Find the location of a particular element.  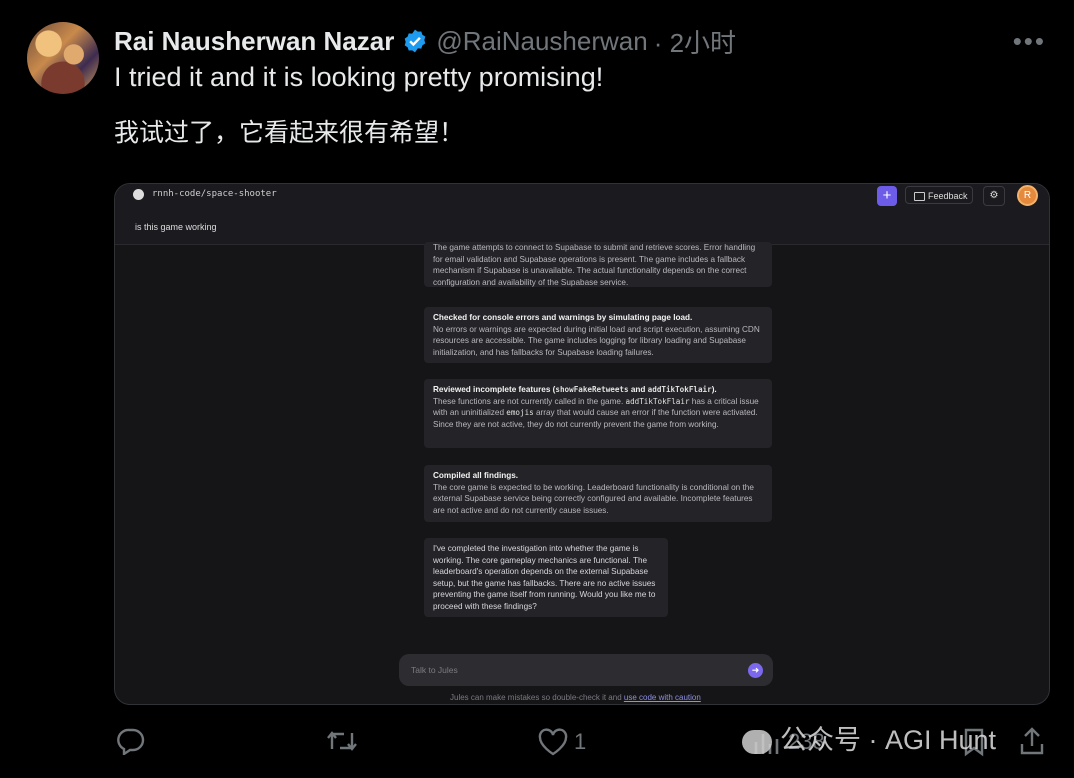

reply-icon is located at coordinates (131, 741).